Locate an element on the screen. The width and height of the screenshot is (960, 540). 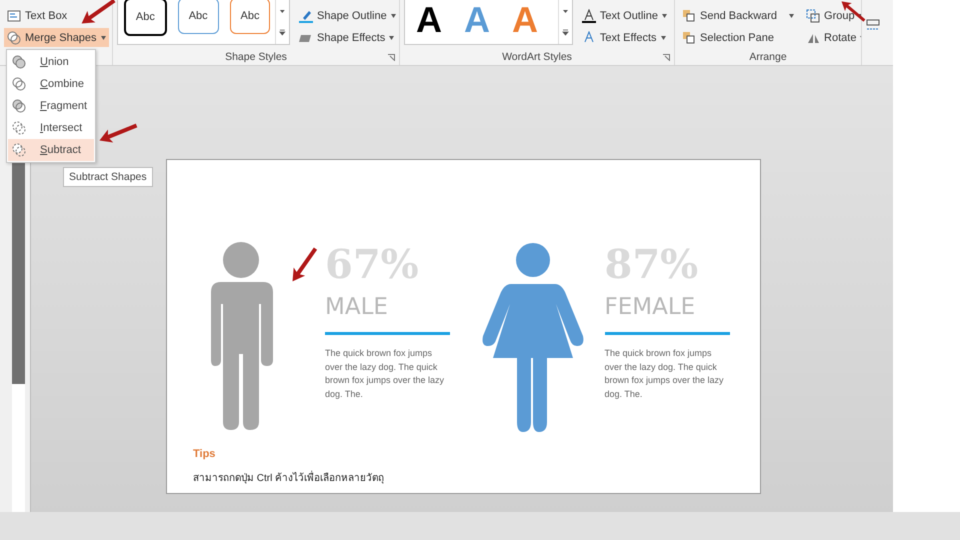
shape-outline-button: Shape Outline is located at coordinates (347, 15).